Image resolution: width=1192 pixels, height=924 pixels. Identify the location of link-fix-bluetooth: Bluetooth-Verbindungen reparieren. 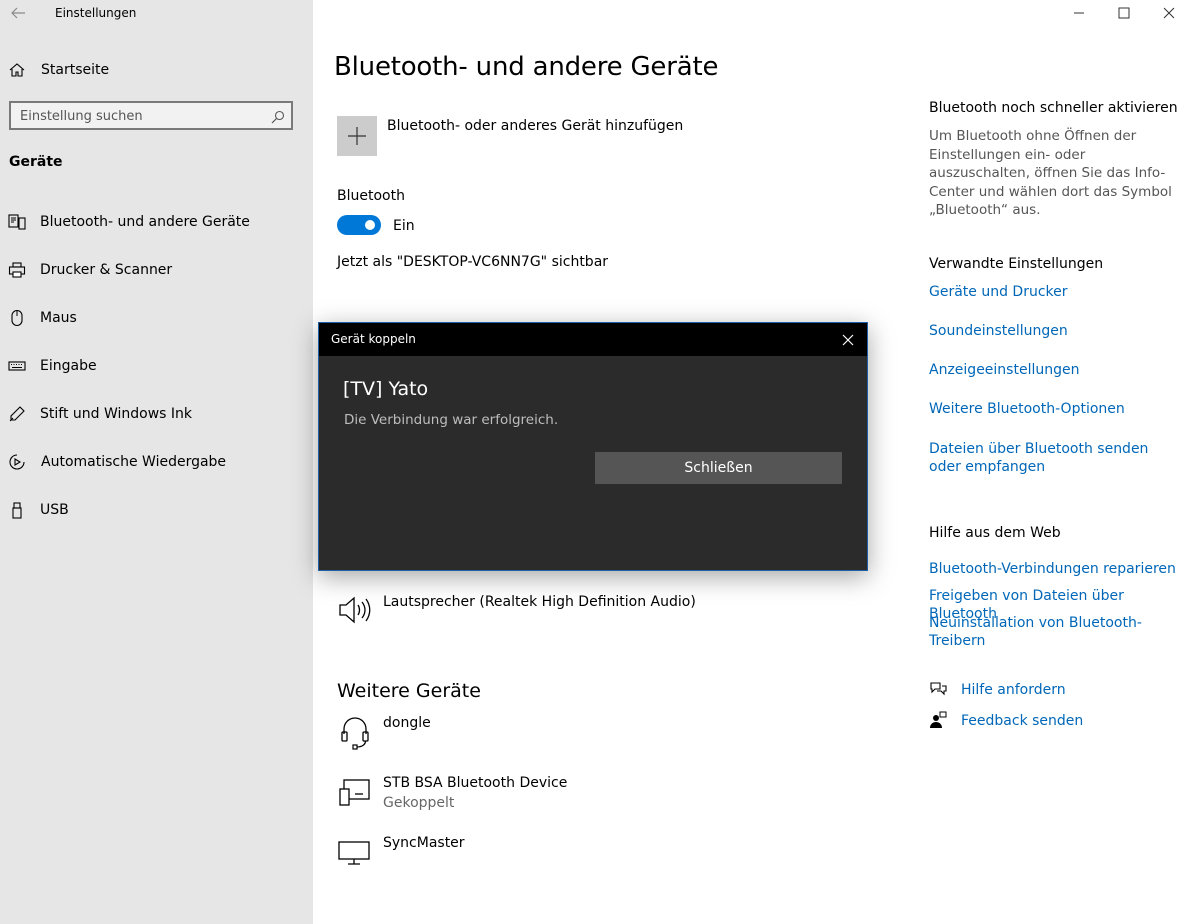
(1052, 569).